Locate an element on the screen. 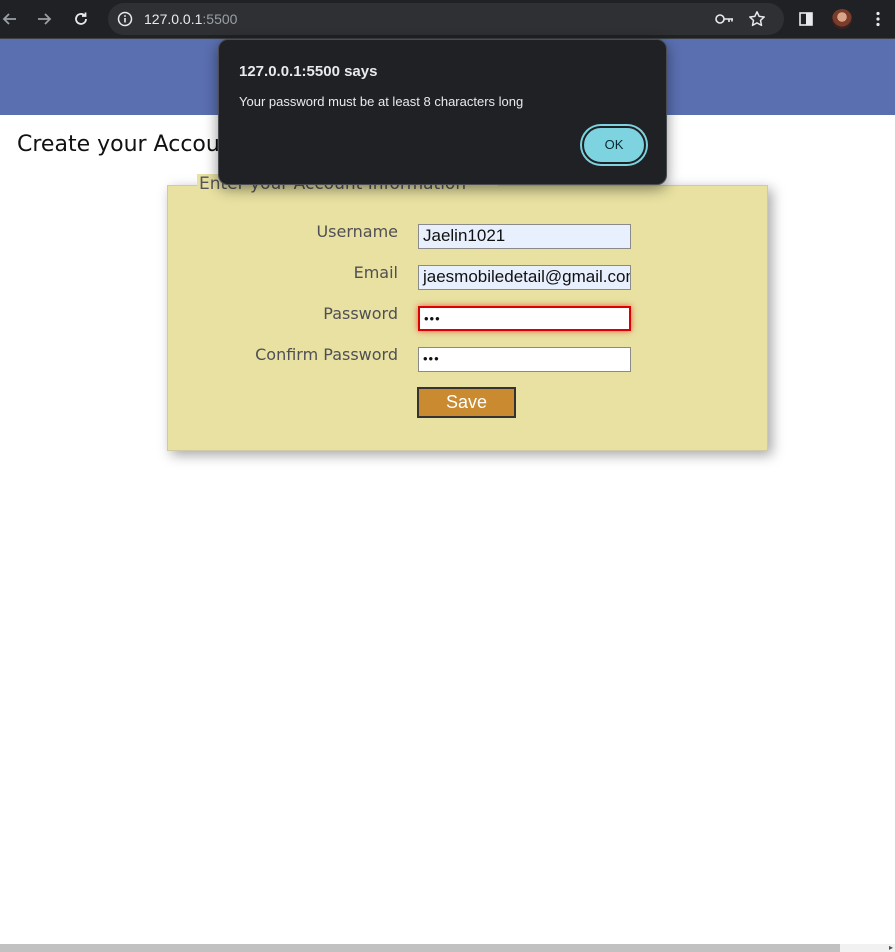  browser-toolbar: 127.0.0.1:5500 is located at coordinates (447, 19).